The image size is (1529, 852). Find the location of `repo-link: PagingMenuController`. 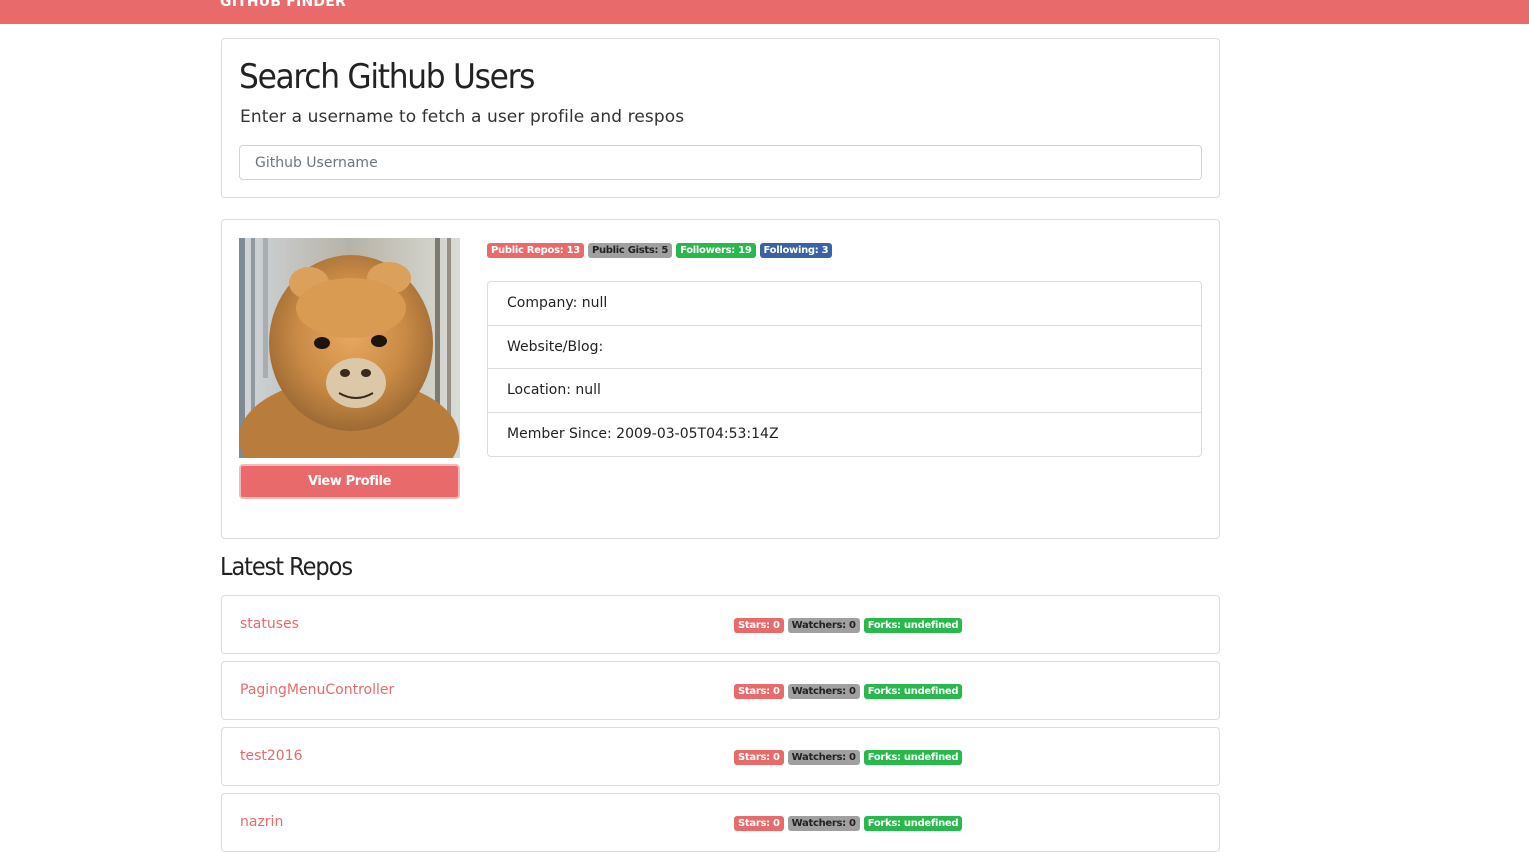

repo-link: PagingMenuController is located at coordinates (317, 690).